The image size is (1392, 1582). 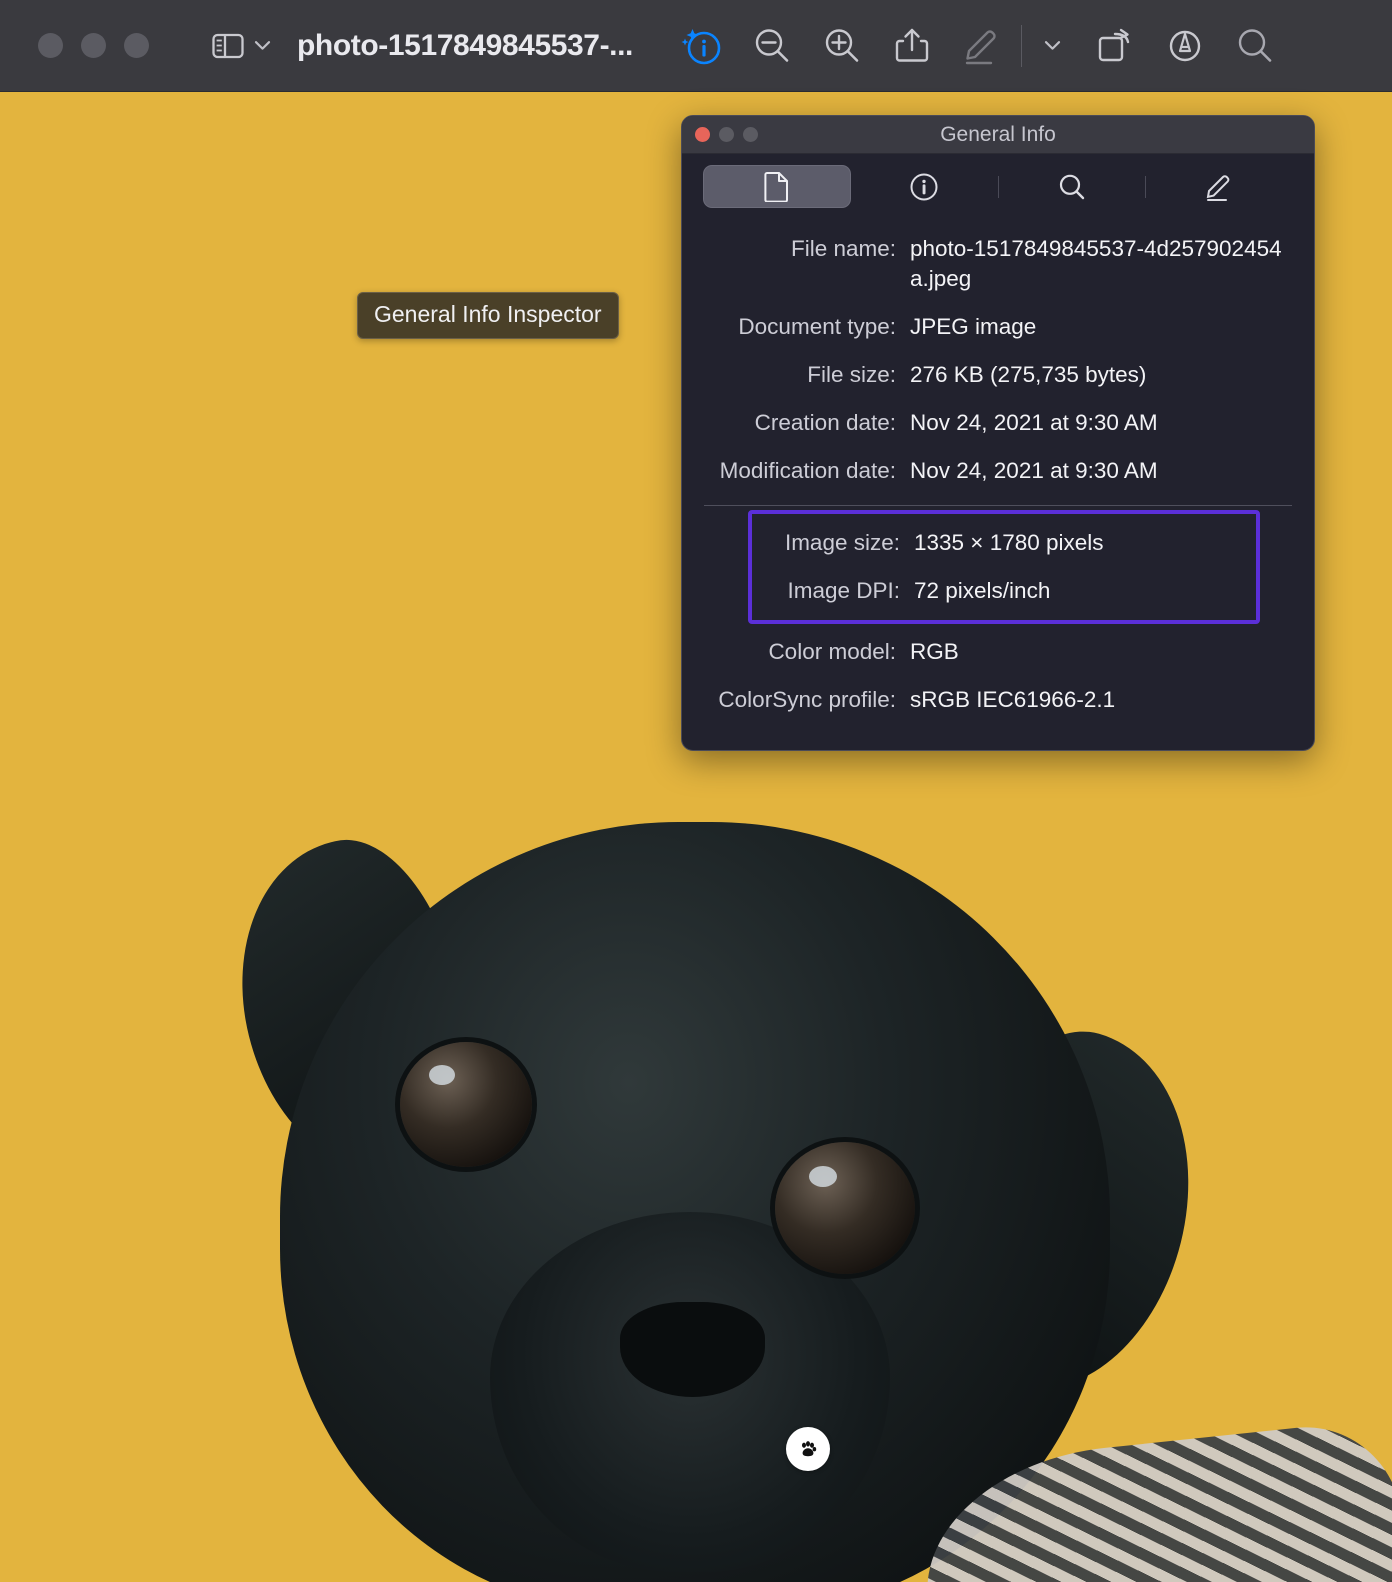 I want to click on document-icon, so click(x=776, y=187).